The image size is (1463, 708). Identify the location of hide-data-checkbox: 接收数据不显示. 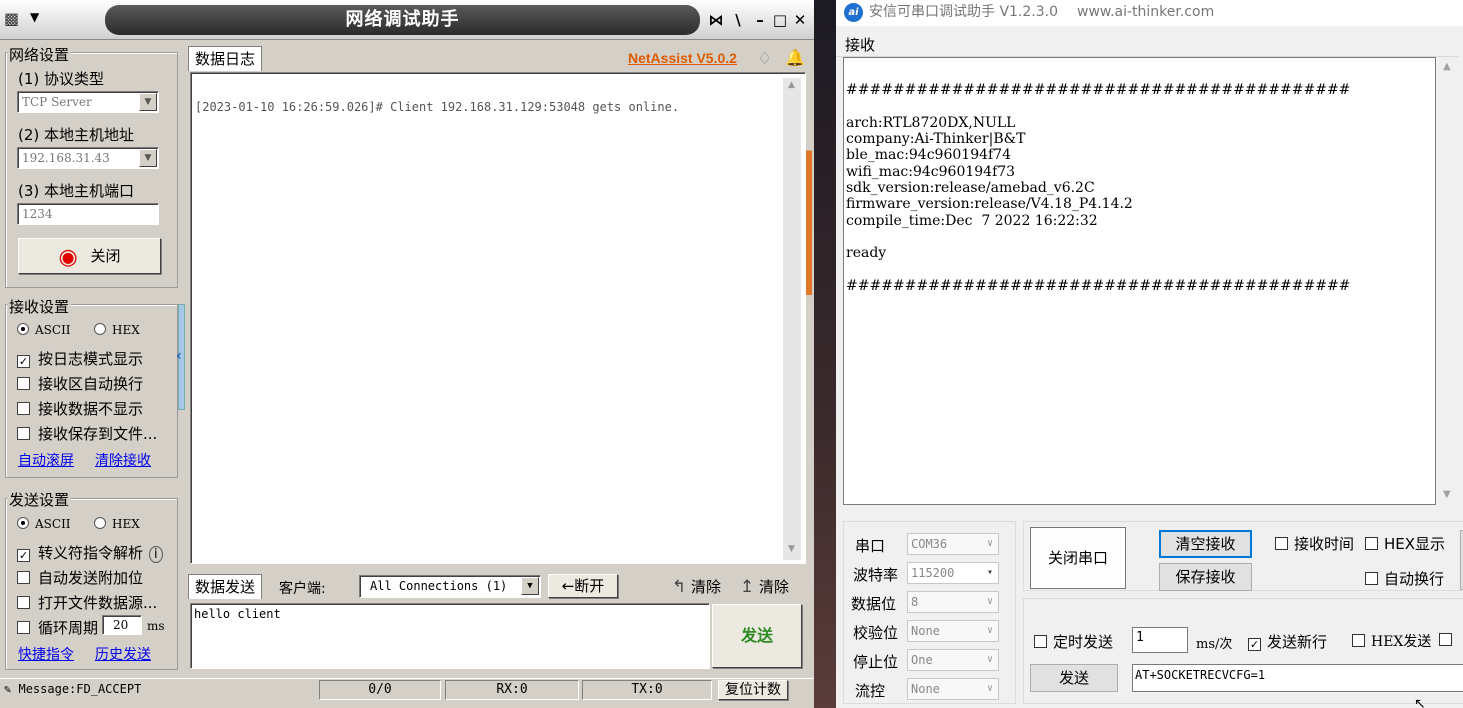
(80, 408).